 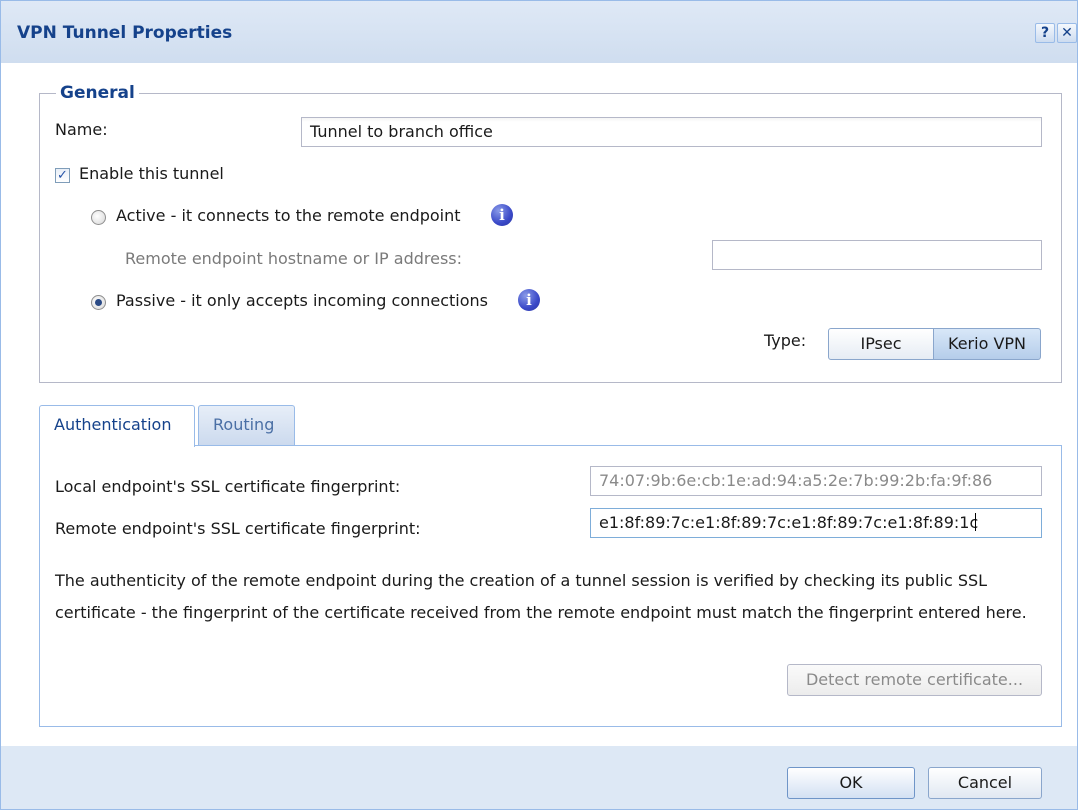 I want to click on type-kerio-vpn-button: Kerio VPN, so click(x=987, y=344).